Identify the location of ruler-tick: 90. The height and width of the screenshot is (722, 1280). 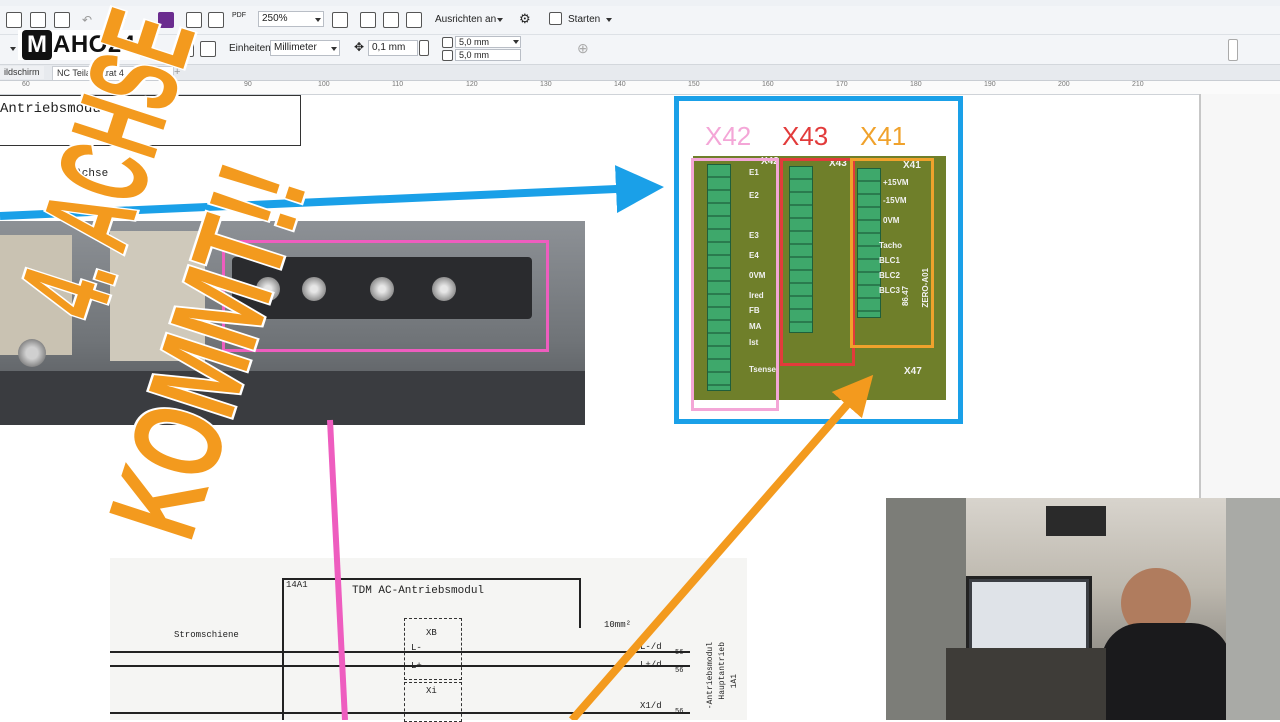
(248, 84).